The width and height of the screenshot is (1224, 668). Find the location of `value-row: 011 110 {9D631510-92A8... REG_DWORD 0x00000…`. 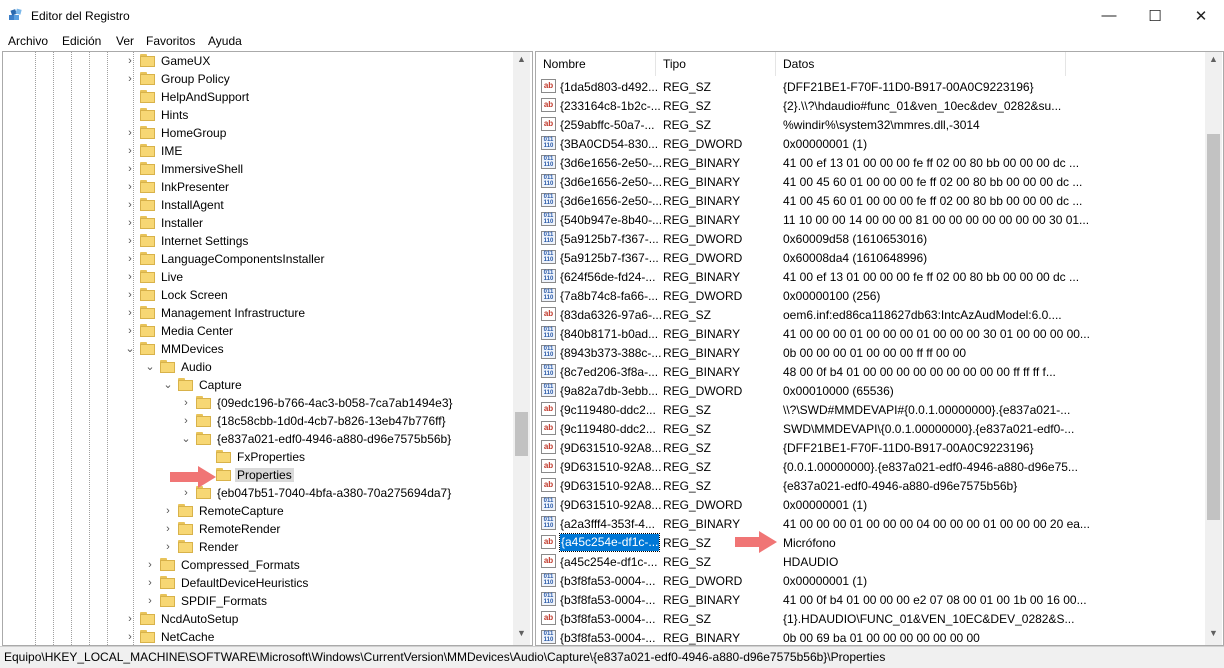

value-row: 011 110 {9D631510-92A8... REG_DWORD 0x00000… is located at coordinates (871, 504).